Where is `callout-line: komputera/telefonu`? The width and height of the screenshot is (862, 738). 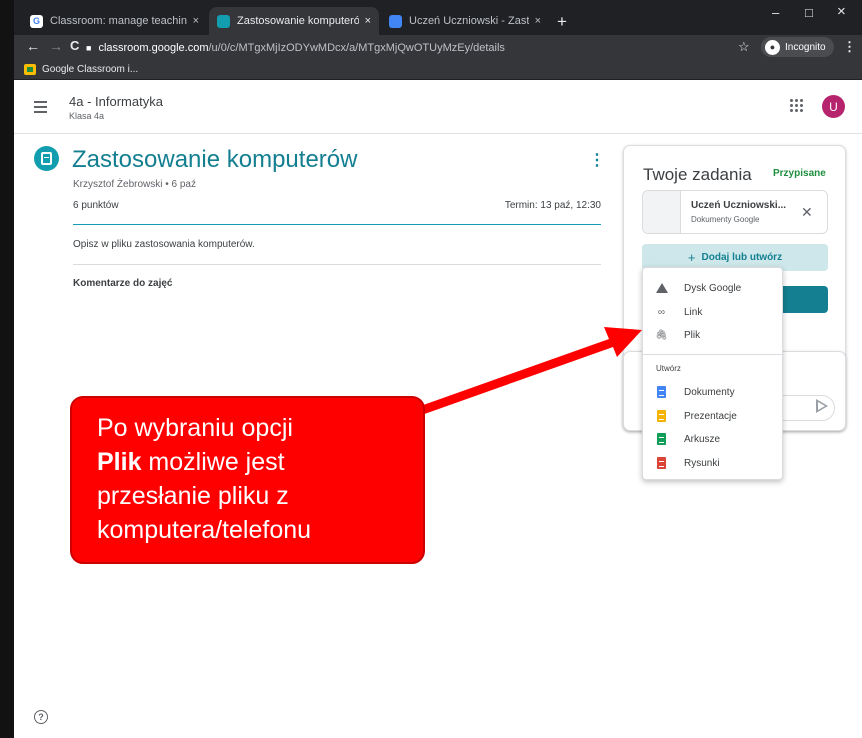
callout-line: komputera/telefonu is located at coordinates (204, 530).